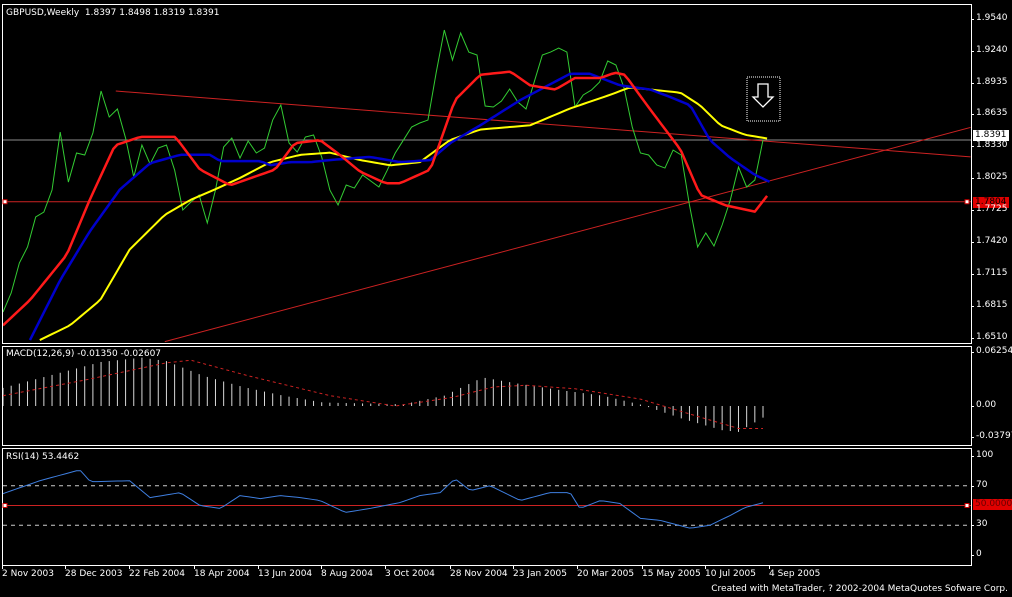 Image resolution: width=1012 pixels, height=597 pixels. What do you see at coordinates (479, 574) in the screenshot?
I see `date-tick-label: 28 Nov 2004` at bounding box center [479, 574].